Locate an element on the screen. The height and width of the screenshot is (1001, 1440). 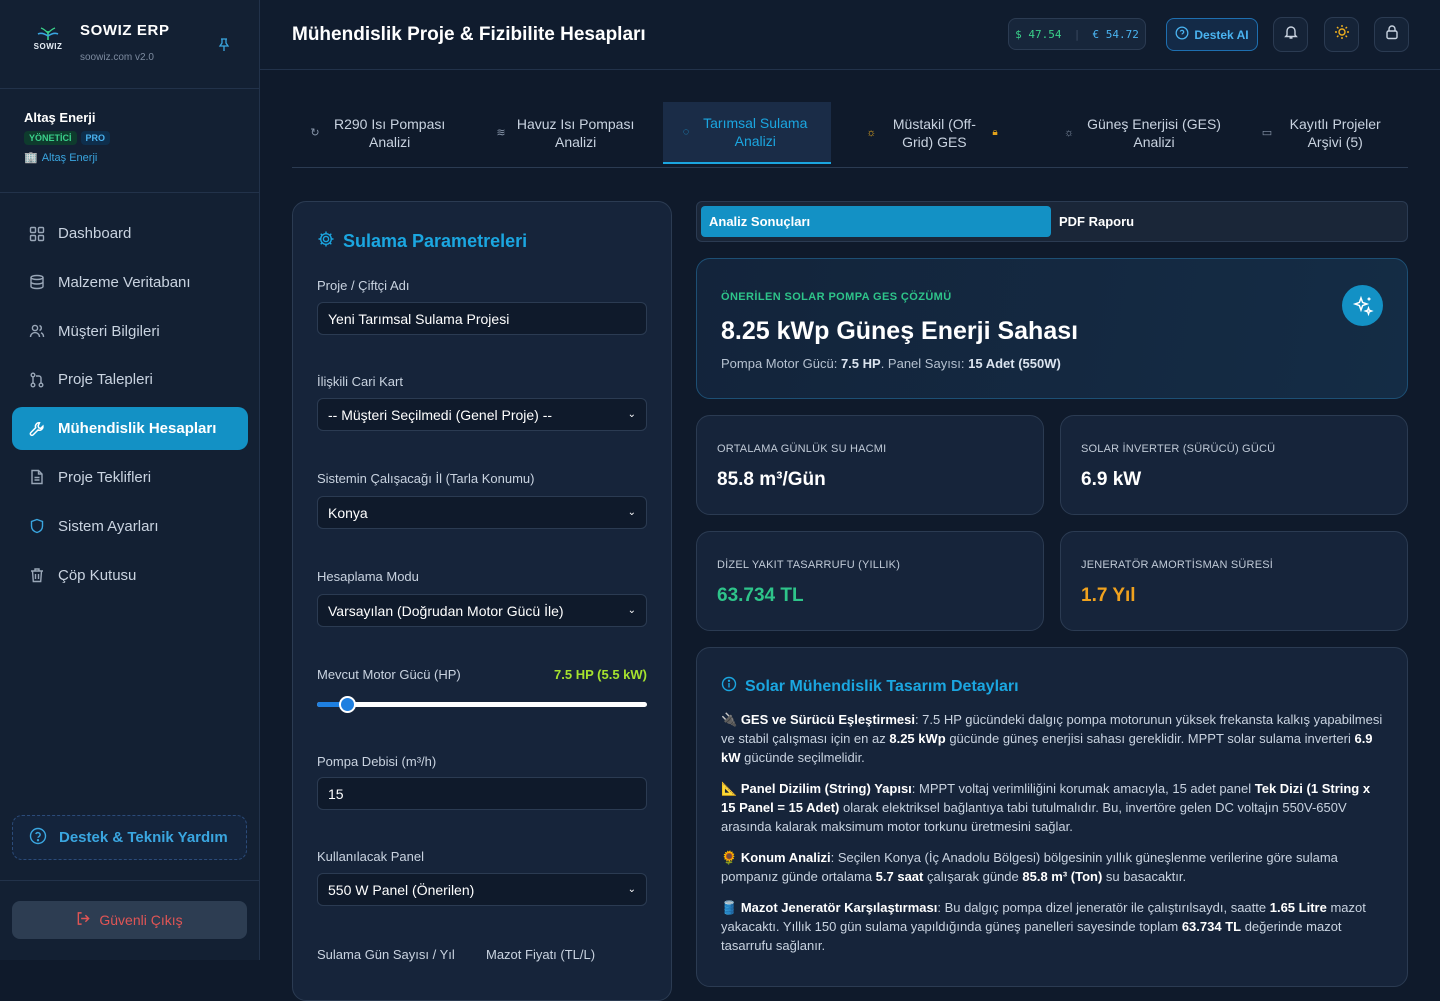
detail-highlight: 85.8 m³ (Ton) is located at coordinates (1062, 876).